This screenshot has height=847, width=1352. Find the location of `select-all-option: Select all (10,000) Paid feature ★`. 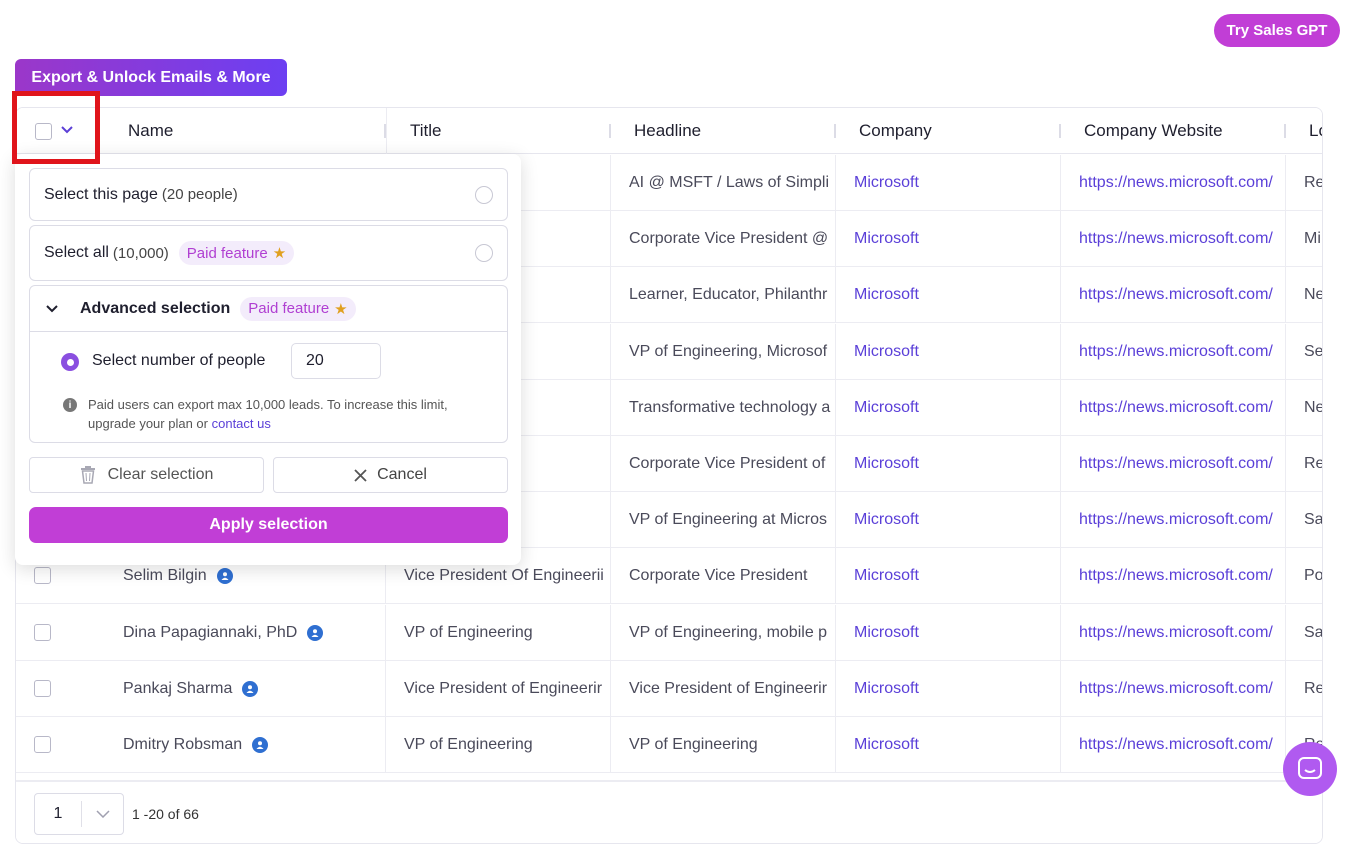

select-all-option: Select all (10,000) Paid feature ★ is located at coordinates (268, 253).